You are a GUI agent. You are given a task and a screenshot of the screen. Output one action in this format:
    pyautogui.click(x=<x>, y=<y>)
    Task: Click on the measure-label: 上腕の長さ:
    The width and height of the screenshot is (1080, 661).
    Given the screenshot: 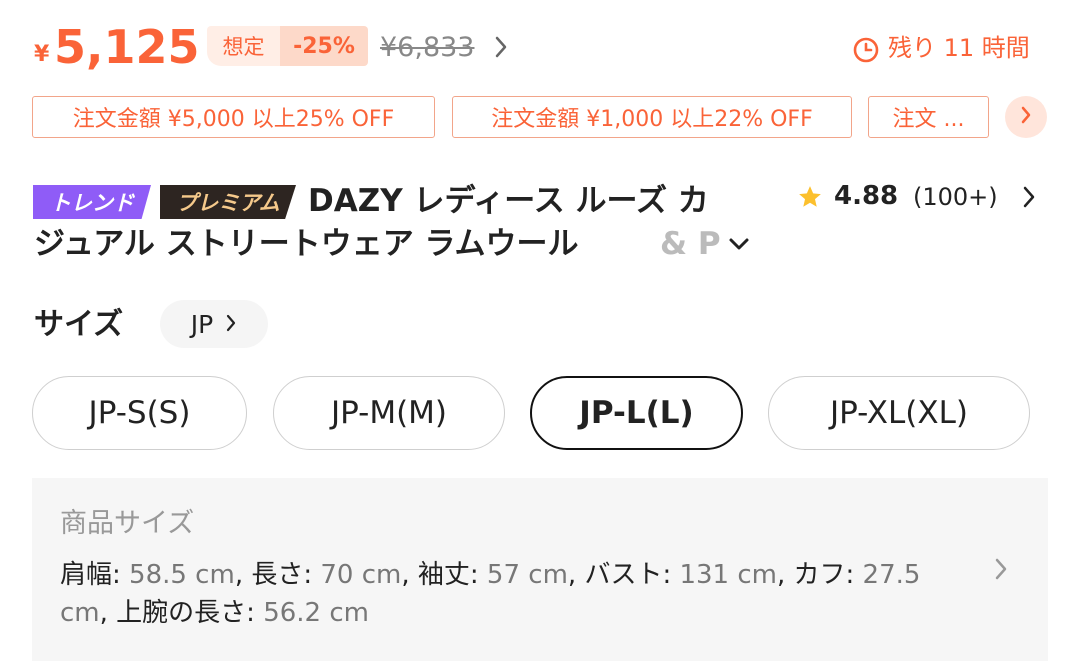 What is the action you would take?
    pyautogui.click(x=190, y=613)
    